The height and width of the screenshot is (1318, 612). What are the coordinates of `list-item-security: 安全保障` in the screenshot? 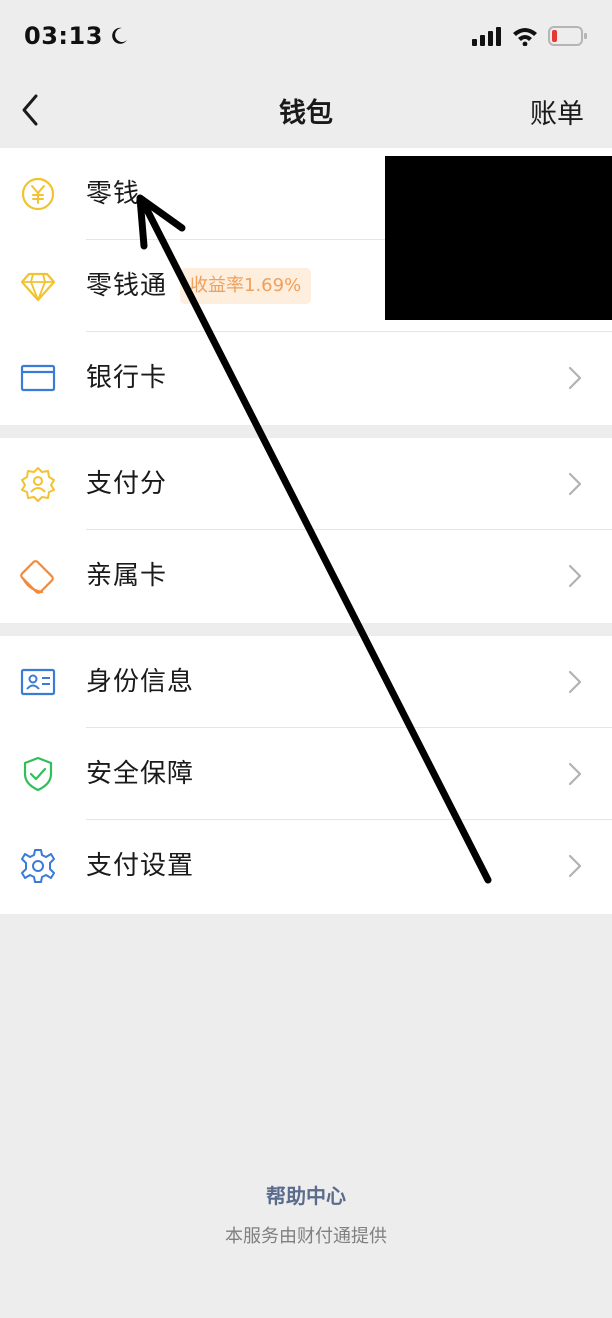 It's located at (306, 774).